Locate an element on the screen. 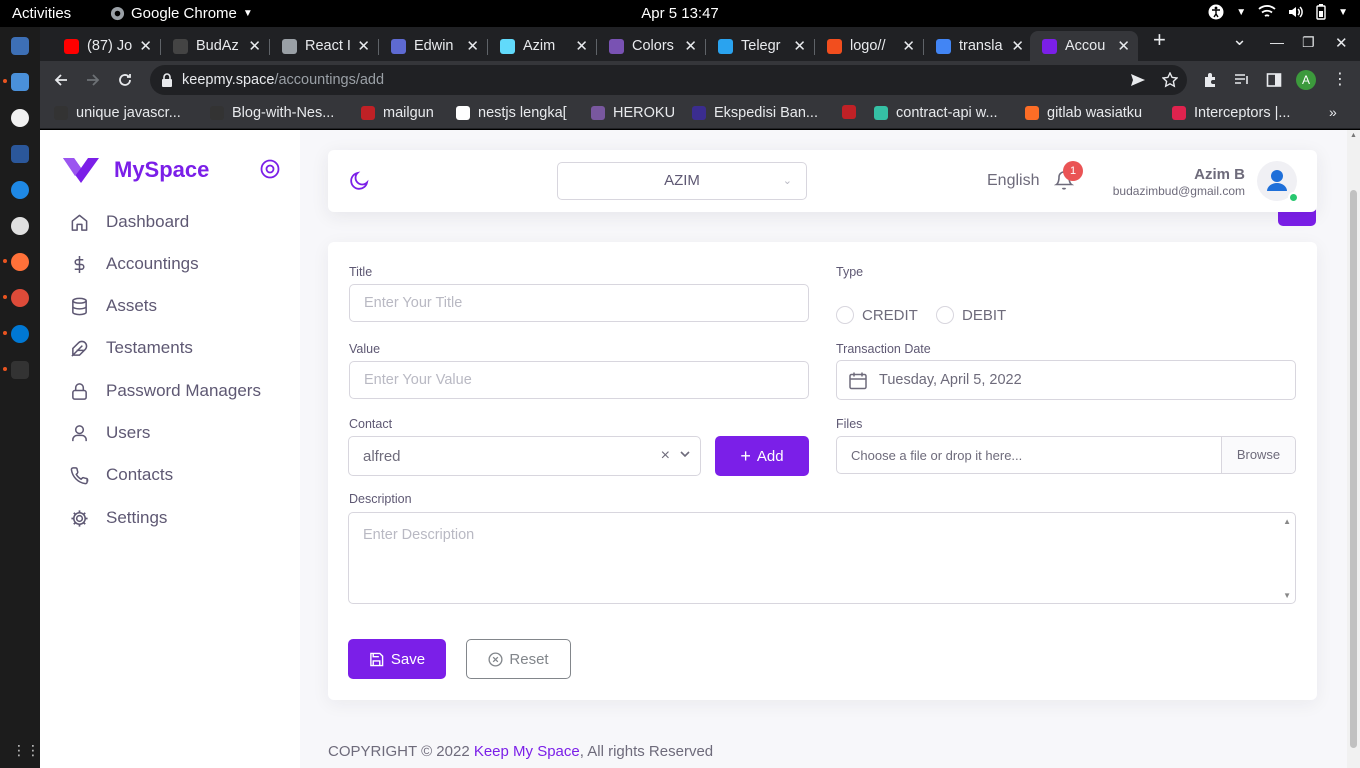 The height and width of the screenshot is (768, 1360). add-contact-button: + Add is located at coordinates (762, 456).